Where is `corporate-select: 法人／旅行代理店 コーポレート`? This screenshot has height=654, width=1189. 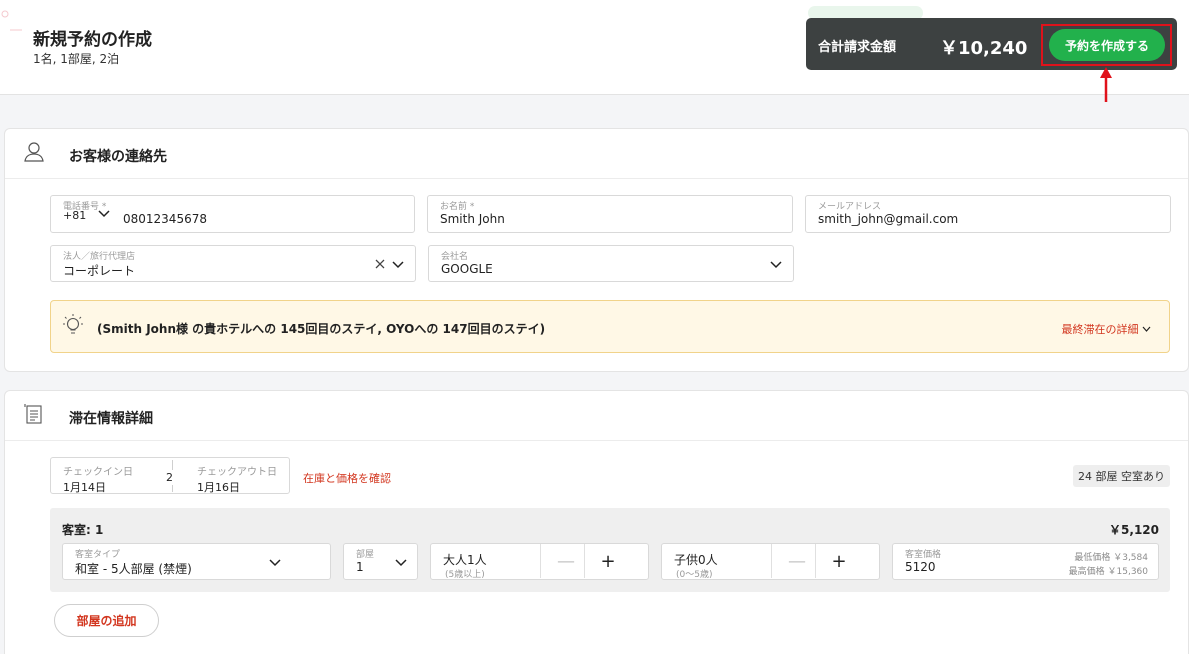 corporate-select: 法人／旅行代理店 コーポレート is located at coordinates (233, 263).